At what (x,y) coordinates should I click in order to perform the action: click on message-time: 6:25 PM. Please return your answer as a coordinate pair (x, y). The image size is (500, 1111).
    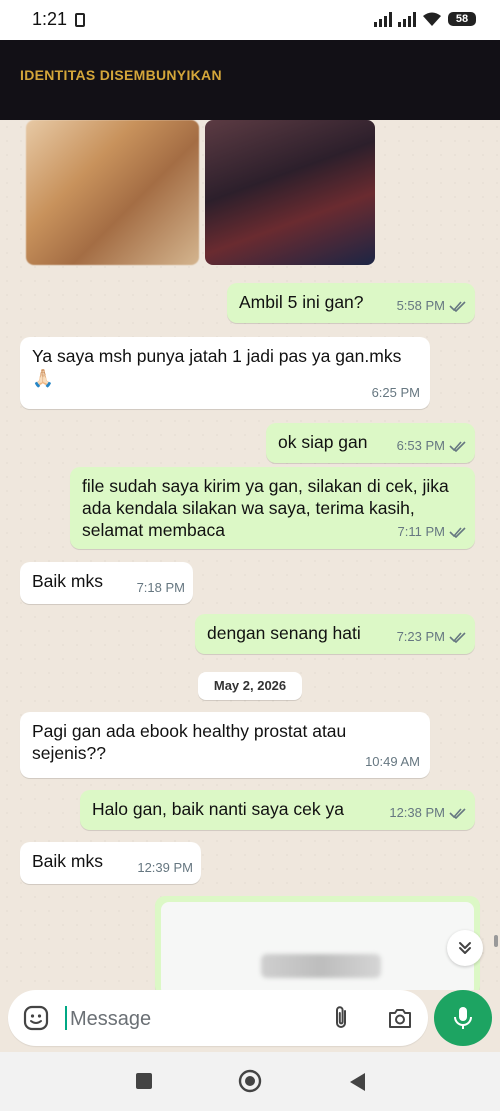
    Looking at the image, I should click on (395, 392).